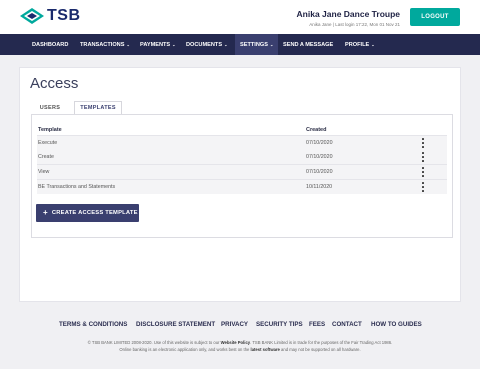 This screenshot has height=369, width=480. I want to click on footer-link-privacy: PRIVACY, so click(234, 324).